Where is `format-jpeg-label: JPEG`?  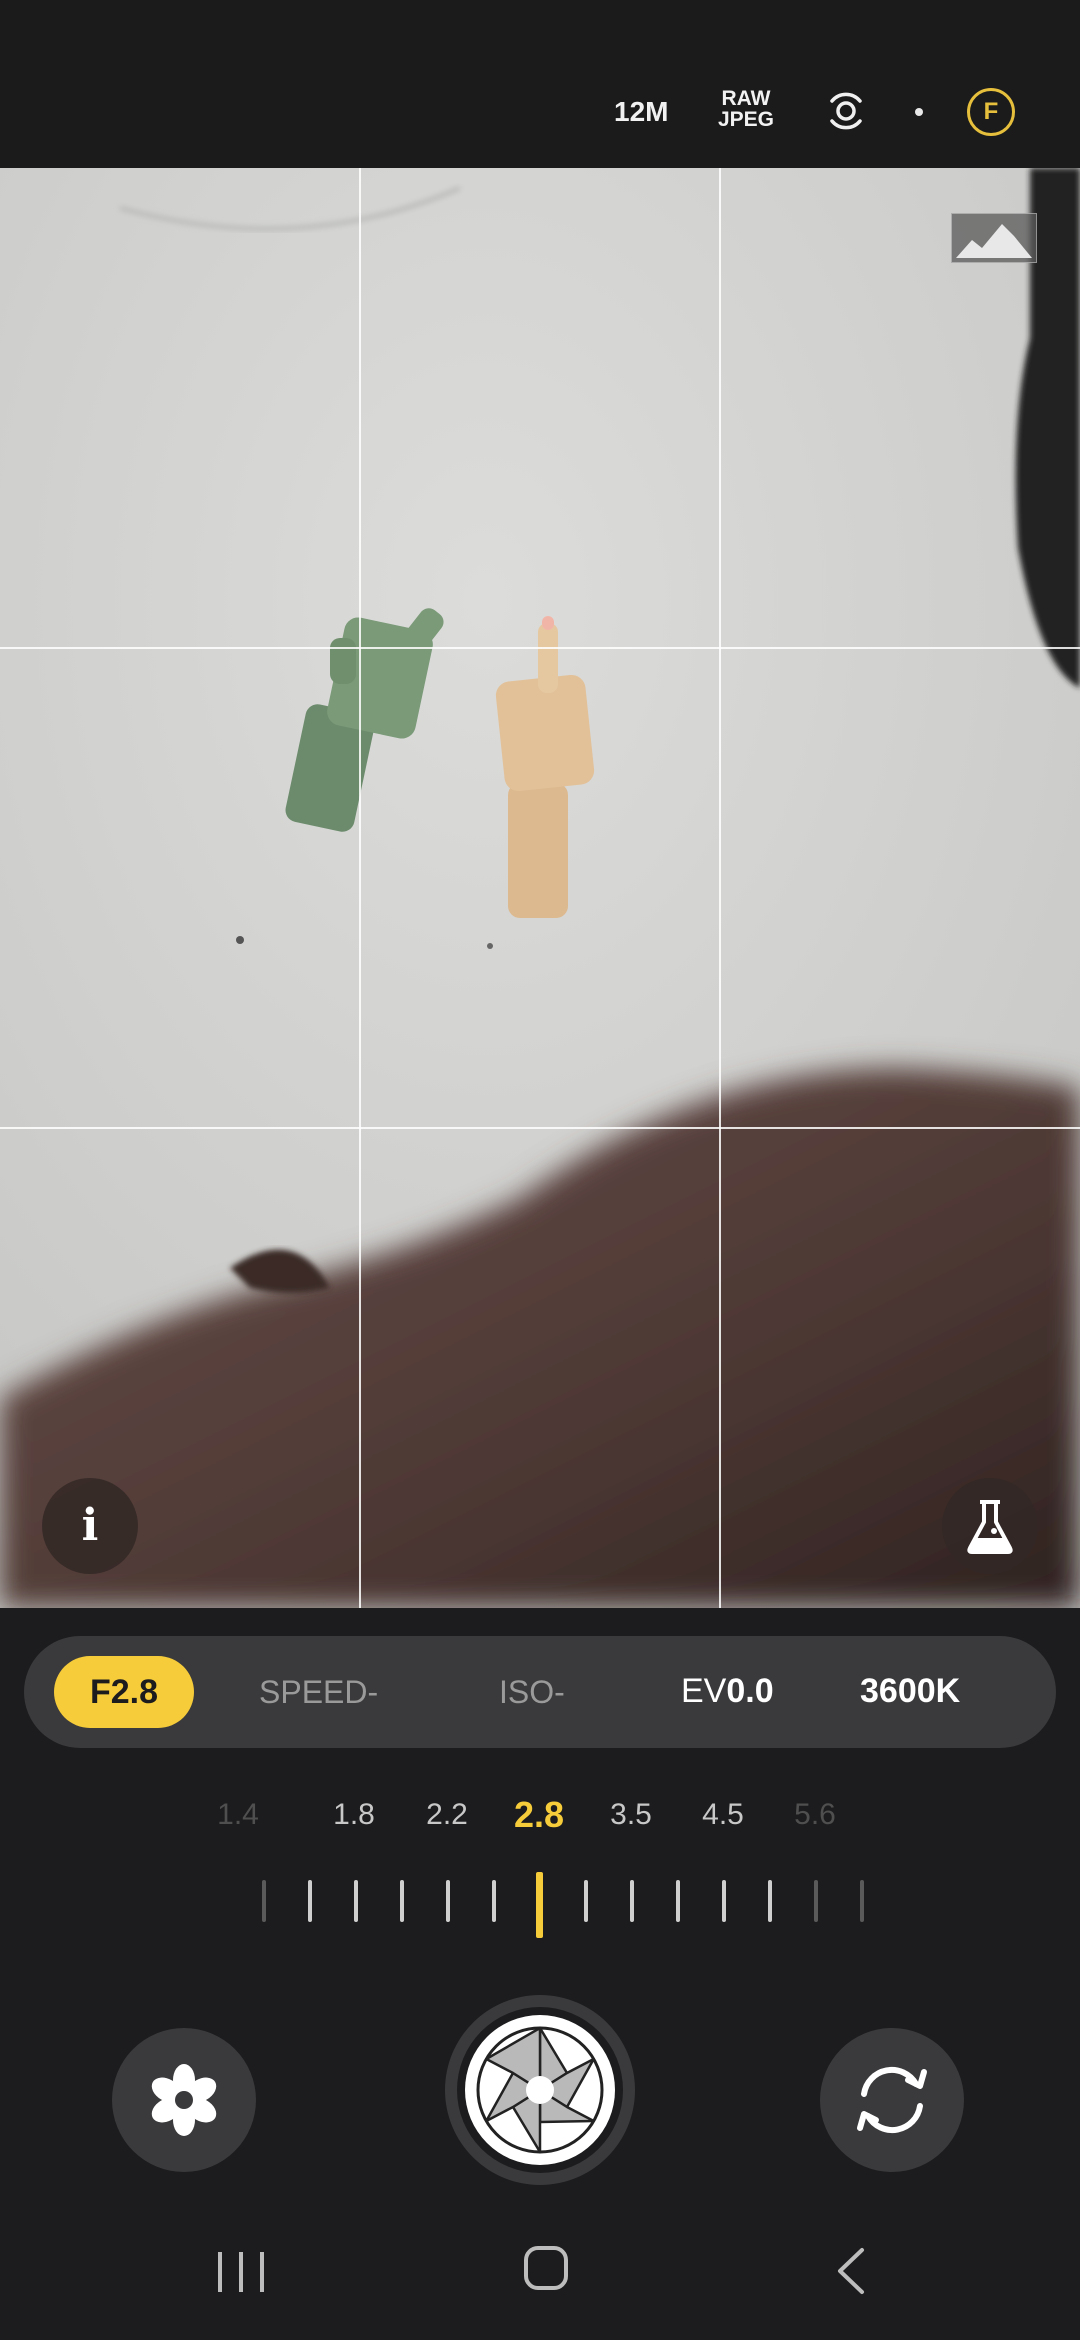
format-jpeg-label: JPEG is located at coordinates (746, 119).